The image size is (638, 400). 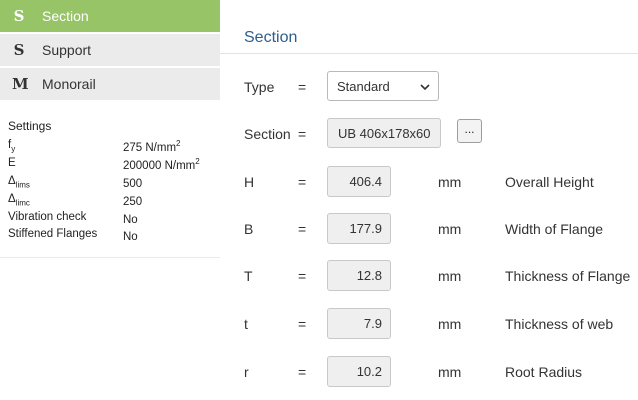 I want to click on flange-thickness-field: 12.8, so click(x=359, y=275).